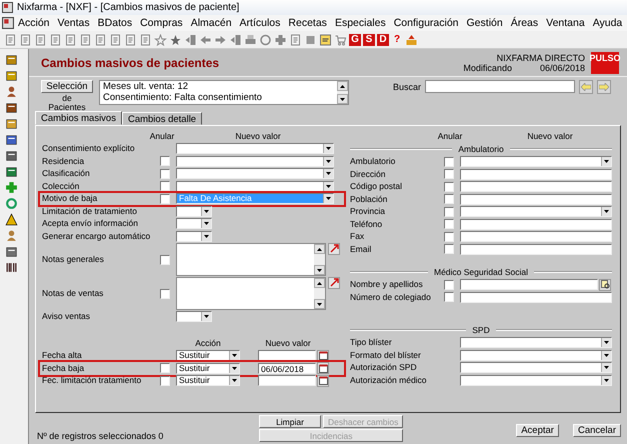 The height and width of the screenshot is (444, 627). I want to click on menu-item: Compras, so click(161, 23).